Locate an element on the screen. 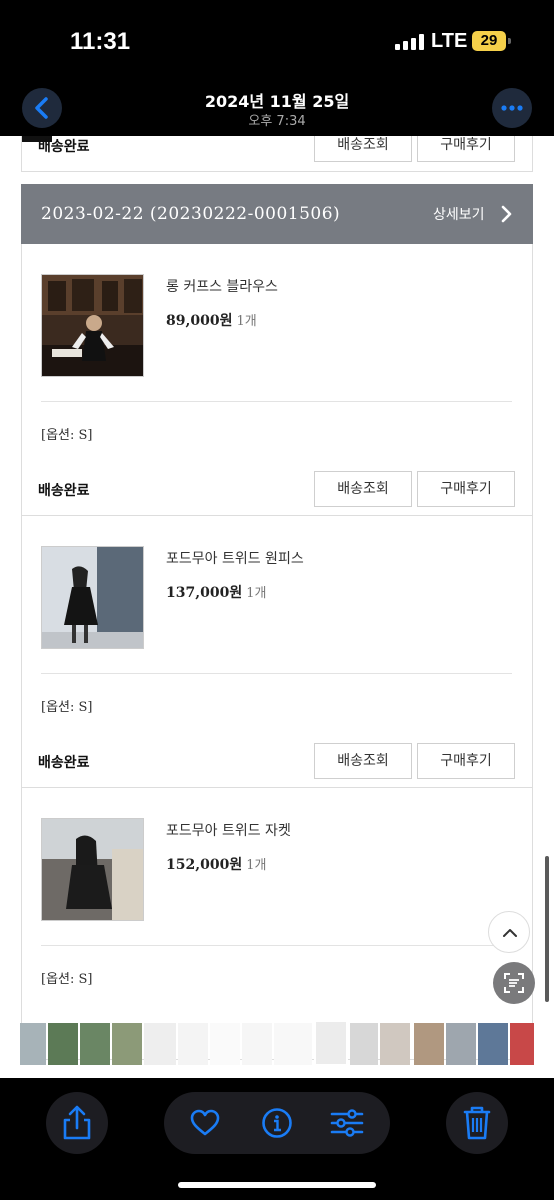  order-title: 2023-02-22 (20230222-0001506) is located at coordinates (191, 214).